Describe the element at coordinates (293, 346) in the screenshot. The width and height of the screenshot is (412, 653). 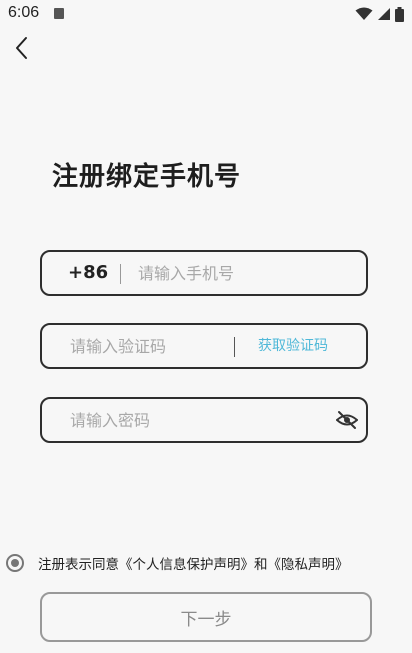
I see `get-code-button: 获取验证码` at that location.